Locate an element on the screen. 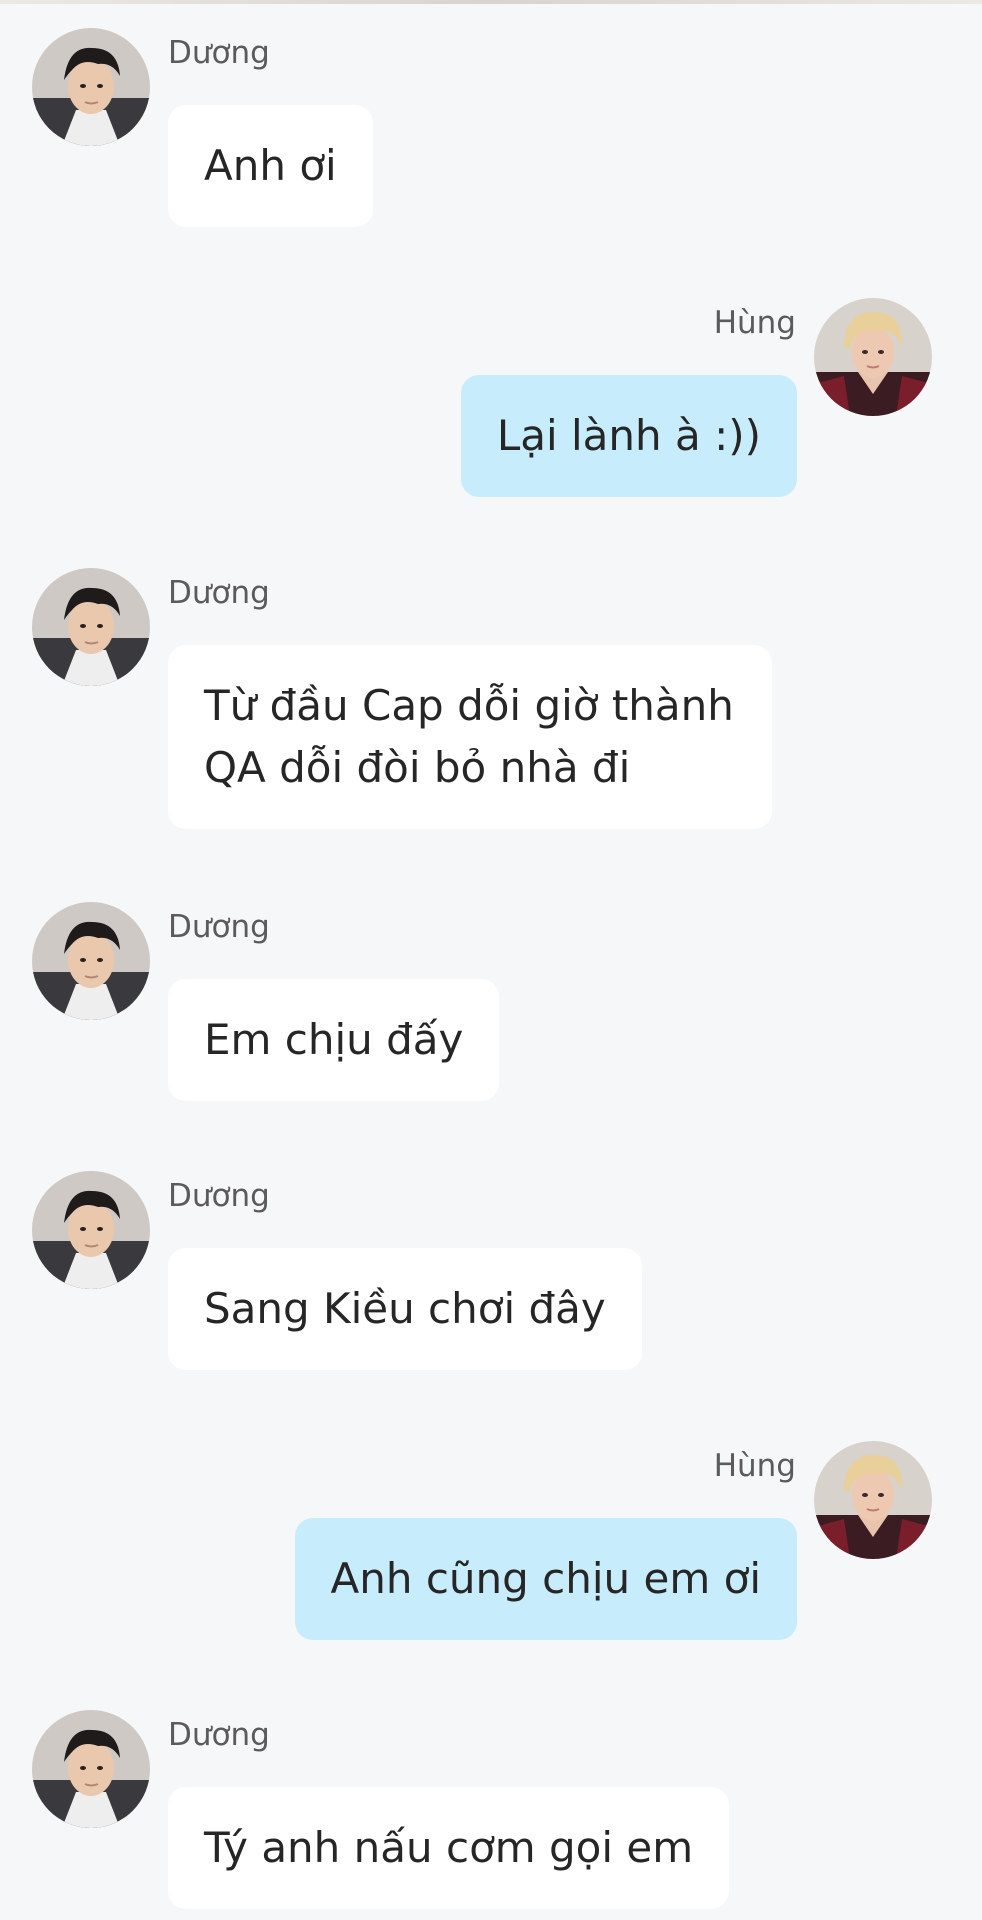  message-row: Dương Anh ơi is located at coordinates (491, 113).